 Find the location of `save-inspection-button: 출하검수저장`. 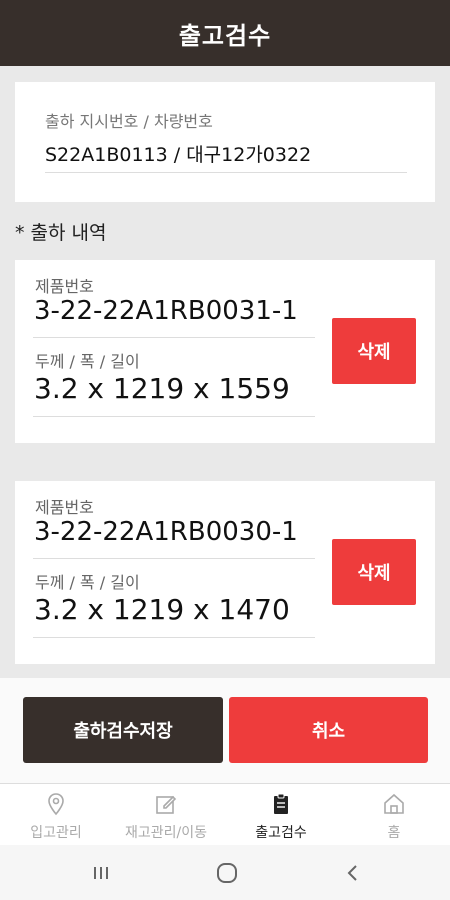

save-inspection-button: 출하검수저장 is located at coordinates (123, 730).